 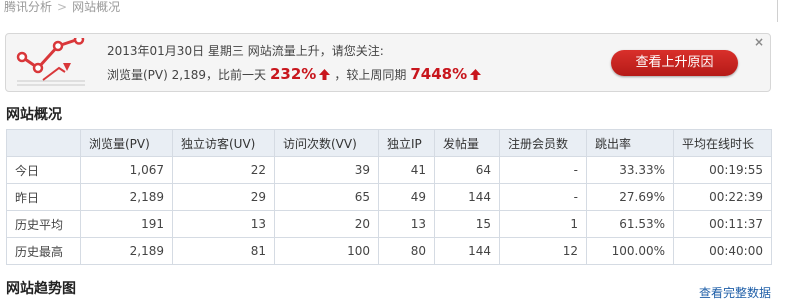 I want to click on table-cell: 49, so click(x=406, y=197).